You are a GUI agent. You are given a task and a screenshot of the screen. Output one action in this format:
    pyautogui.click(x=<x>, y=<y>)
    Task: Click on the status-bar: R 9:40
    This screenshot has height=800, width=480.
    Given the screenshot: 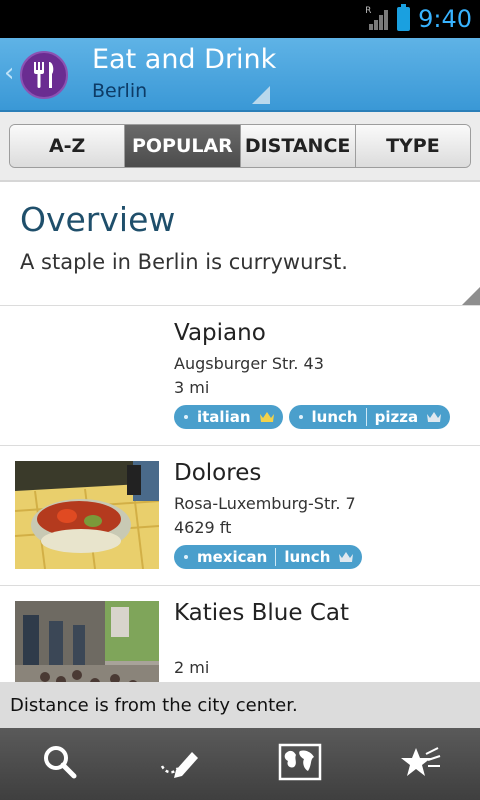 What is the action you would take?
    pyautogui.click(x=240, y=19)
    